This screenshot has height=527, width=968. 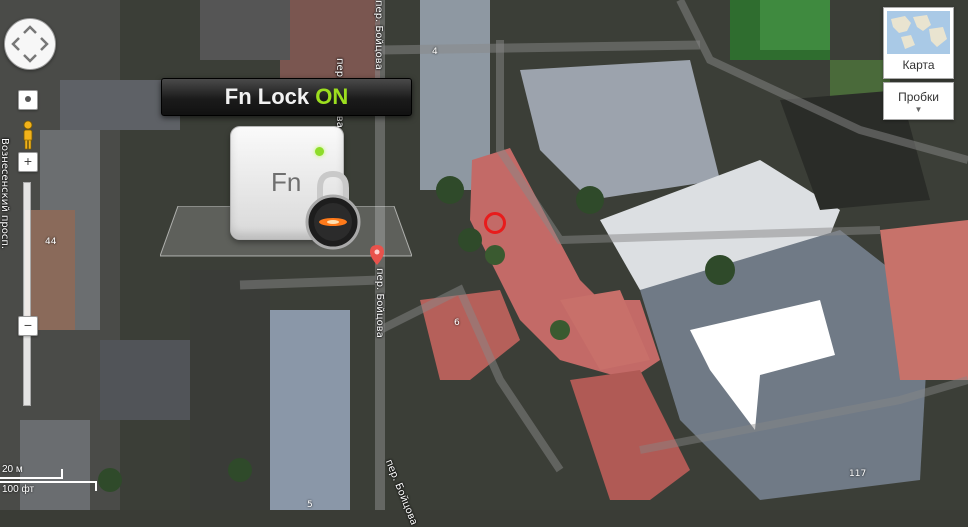 I want to click on scale-bar: 20 м 100 фт, so click(x=50, y=479).